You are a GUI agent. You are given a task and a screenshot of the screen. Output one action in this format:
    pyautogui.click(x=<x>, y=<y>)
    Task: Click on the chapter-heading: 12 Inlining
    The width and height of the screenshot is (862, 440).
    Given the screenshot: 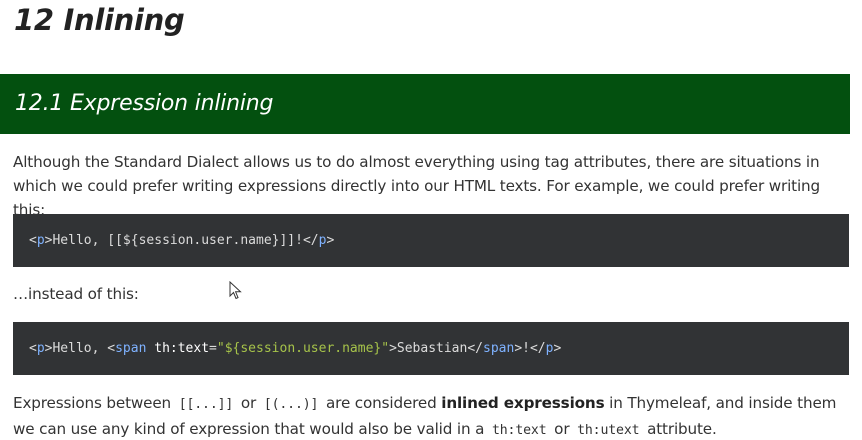 What is the action you would take?
    pyautogui.click(x=99, y=20)
    